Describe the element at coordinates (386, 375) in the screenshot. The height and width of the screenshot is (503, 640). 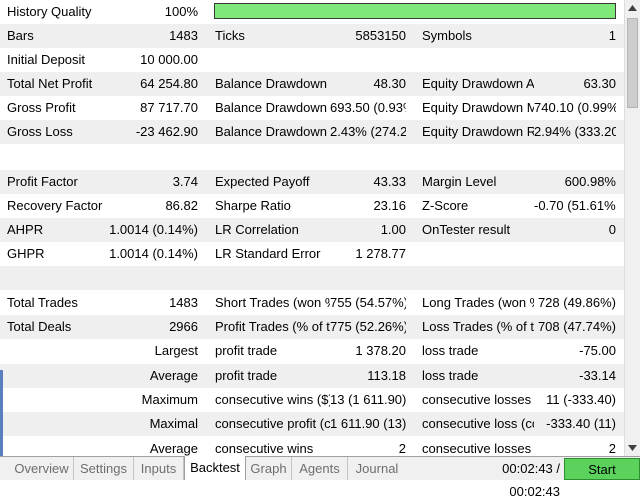
I see `average-profit-value: 113.18` at that location.